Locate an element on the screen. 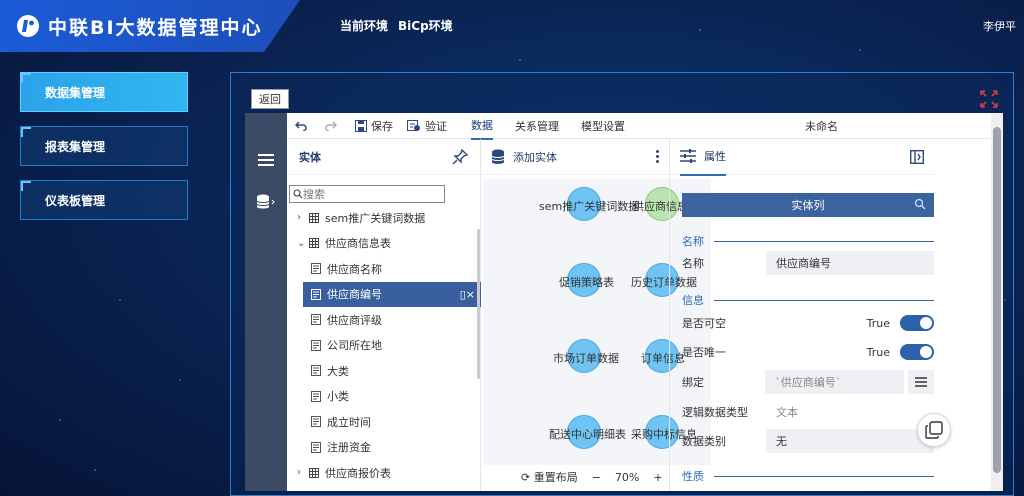 The width and height of the screenshot is (1024, 496). tree-item-label: 小类 is located at coordinates (338, 397).